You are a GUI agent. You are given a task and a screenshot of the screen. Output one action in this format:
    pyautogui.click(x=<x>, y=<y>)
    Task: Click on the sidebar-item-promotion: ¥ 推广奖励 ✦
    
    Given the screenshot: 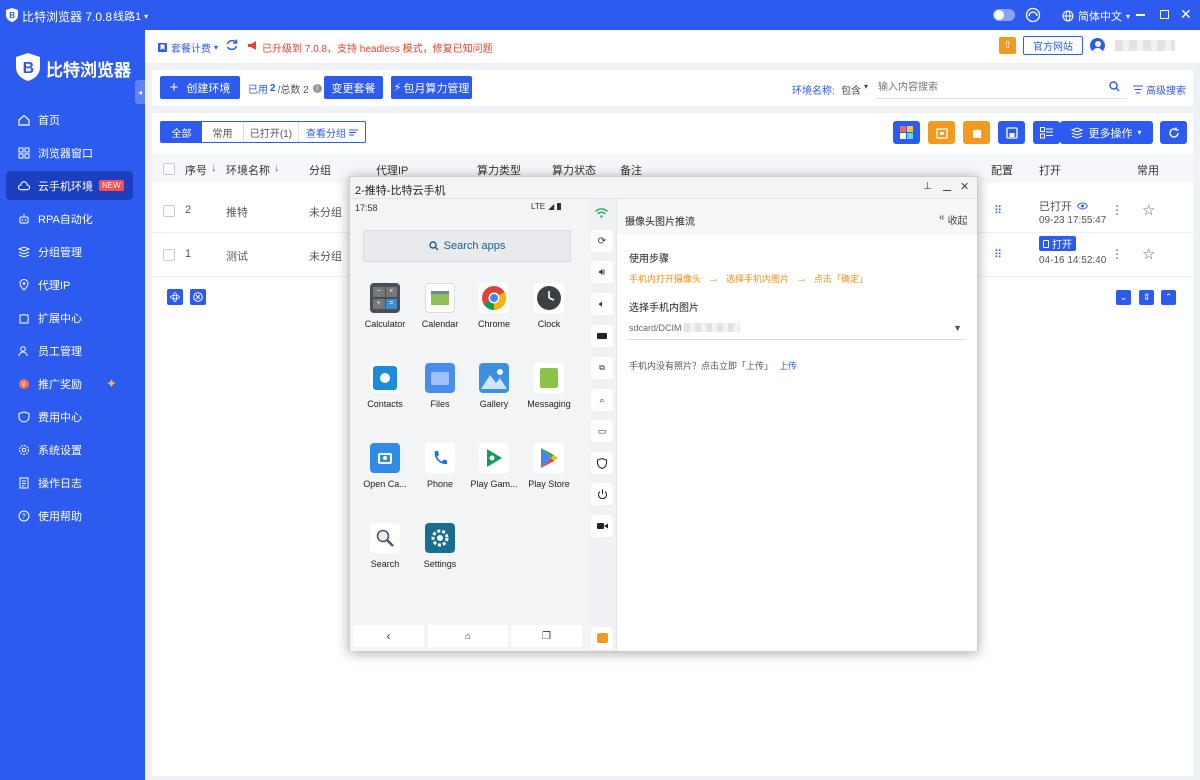 What is the action you would take?
    pyautogui.click(x=69, y=383)
    